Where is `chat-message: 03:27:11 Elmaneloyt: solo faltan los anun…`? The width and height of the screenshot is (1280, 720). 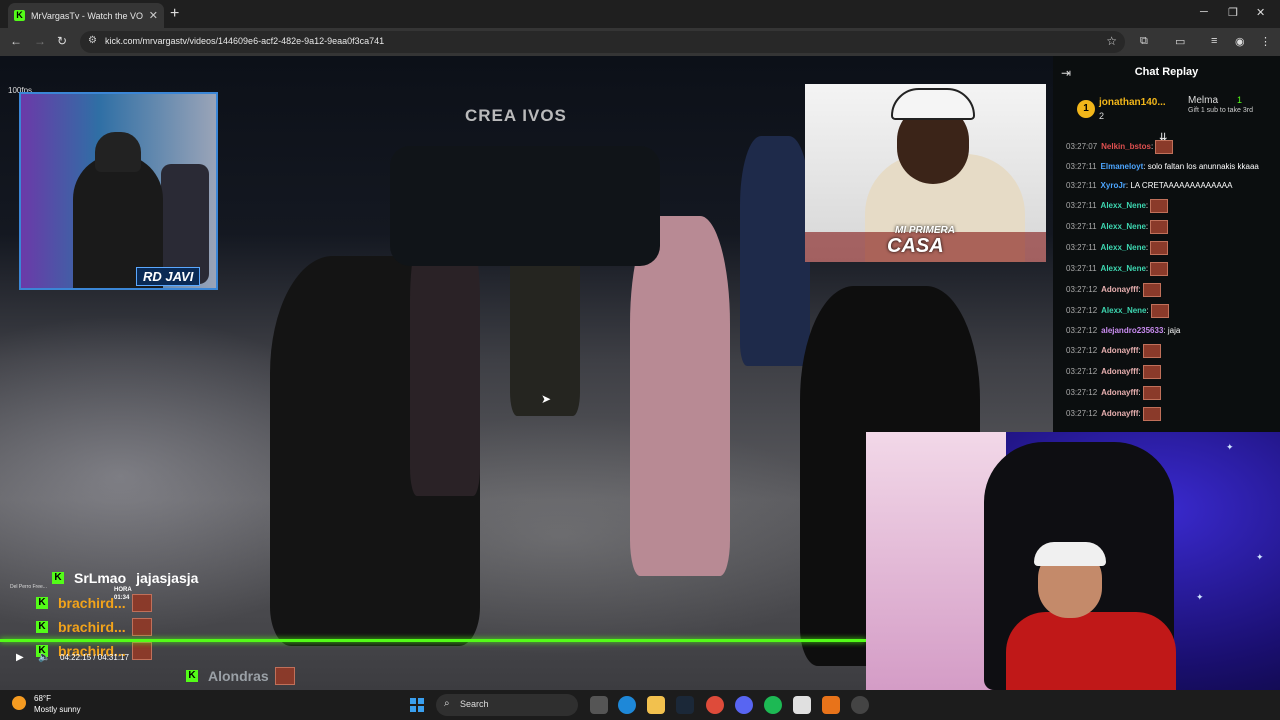 chat-message: 03:27:11 Elmaneloyt: solo faltan los anun… is located at coordinates (1171, 167).